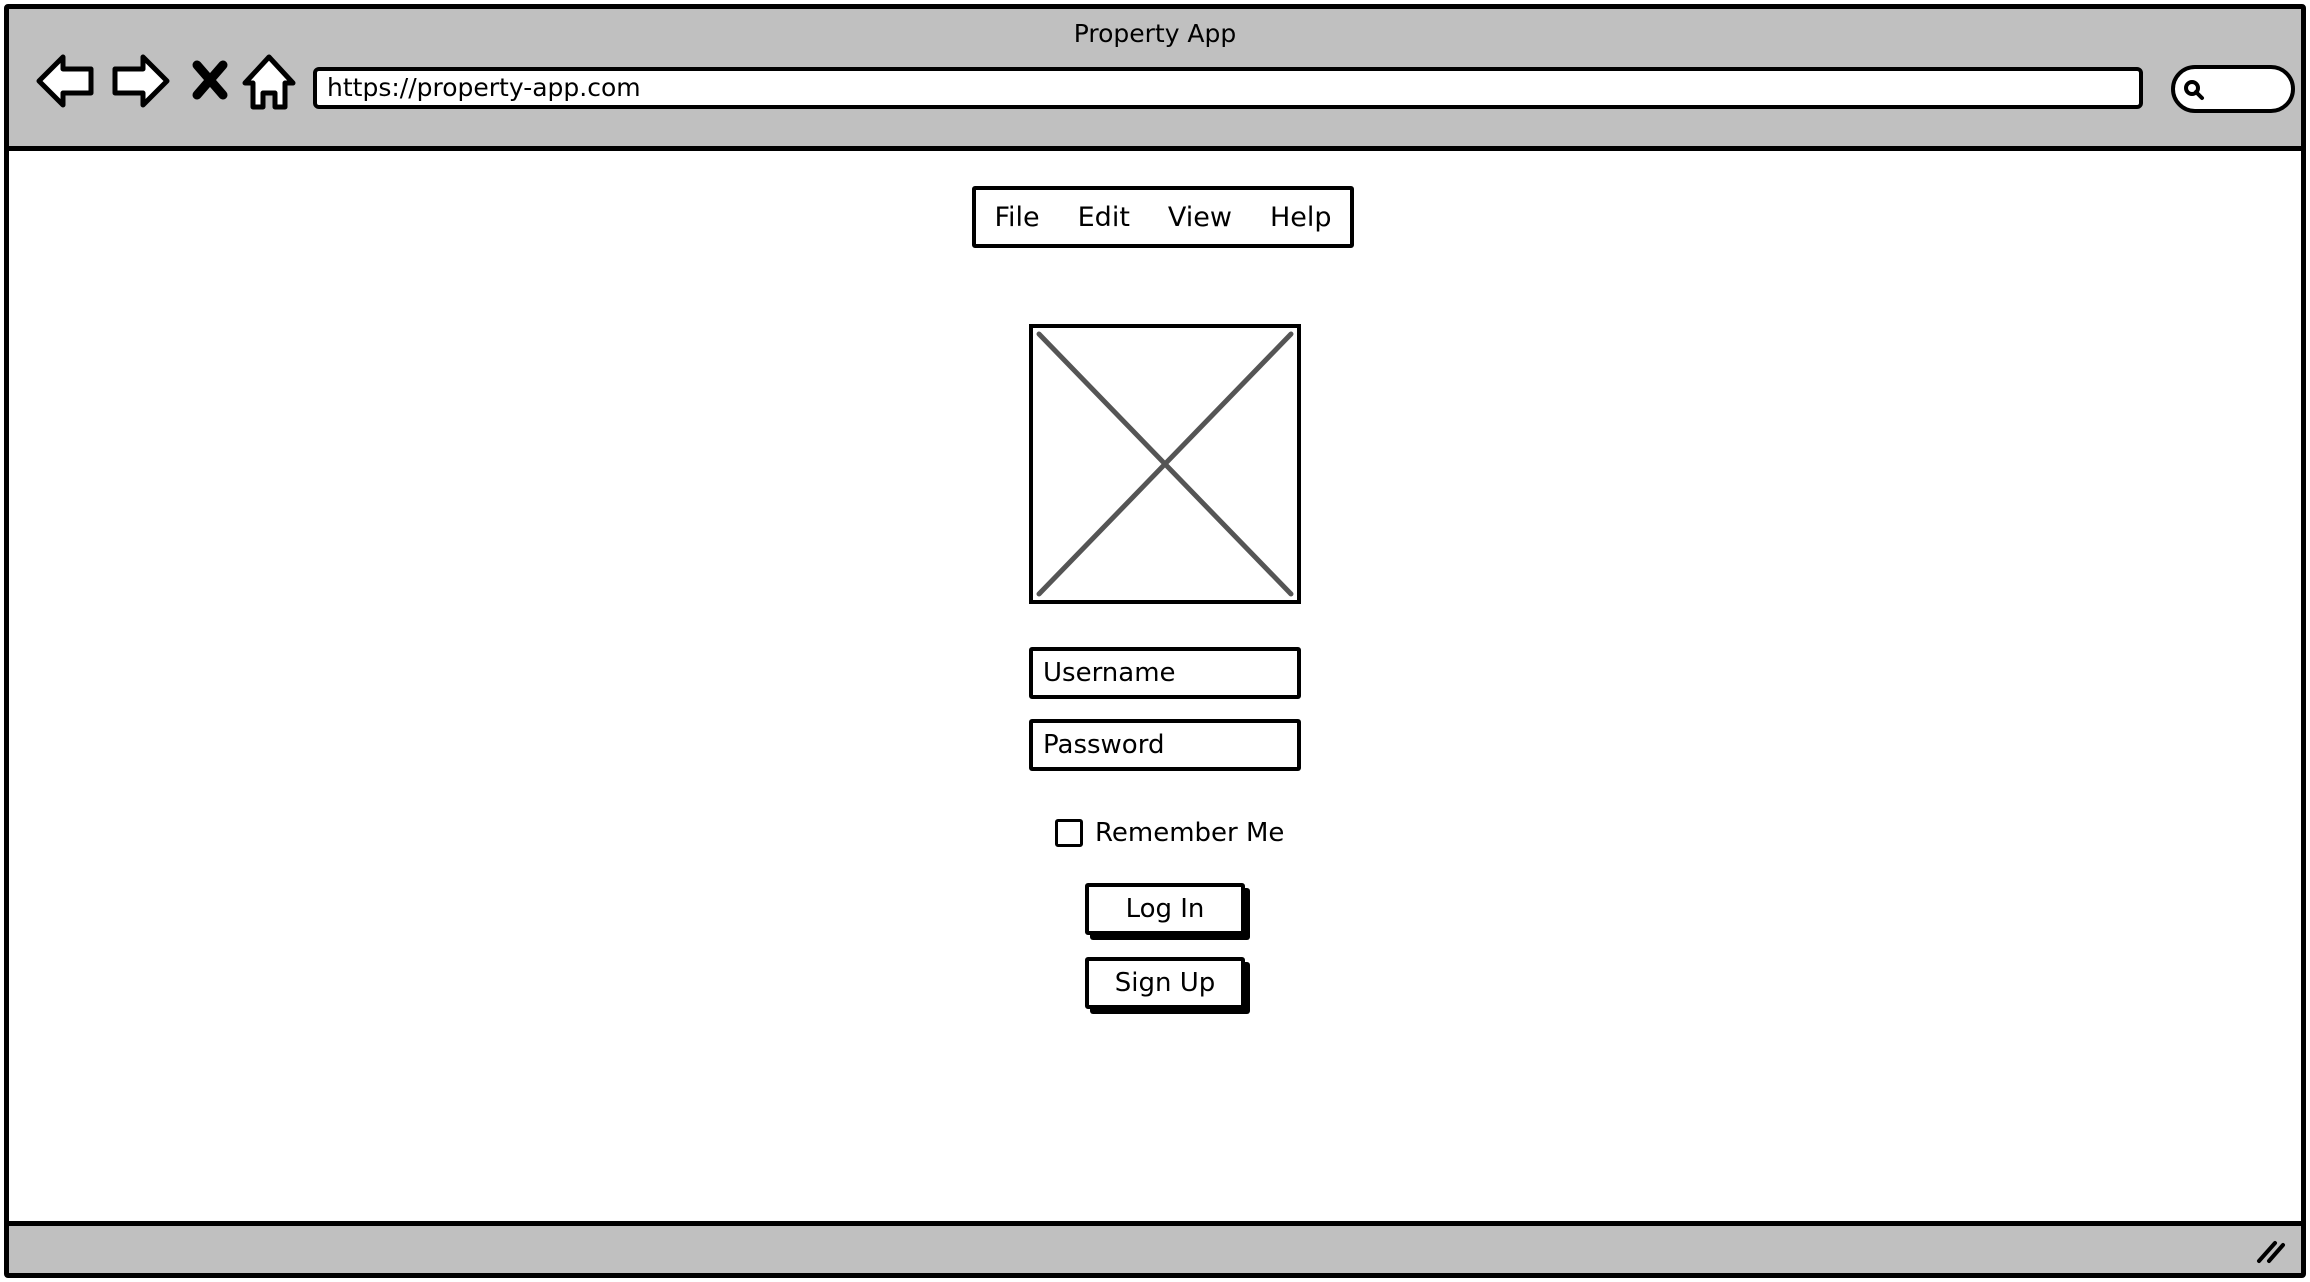 The width and height of the screenshot is (2310, 1282). I want to click on login-button: Log In, so click(1165, 909).